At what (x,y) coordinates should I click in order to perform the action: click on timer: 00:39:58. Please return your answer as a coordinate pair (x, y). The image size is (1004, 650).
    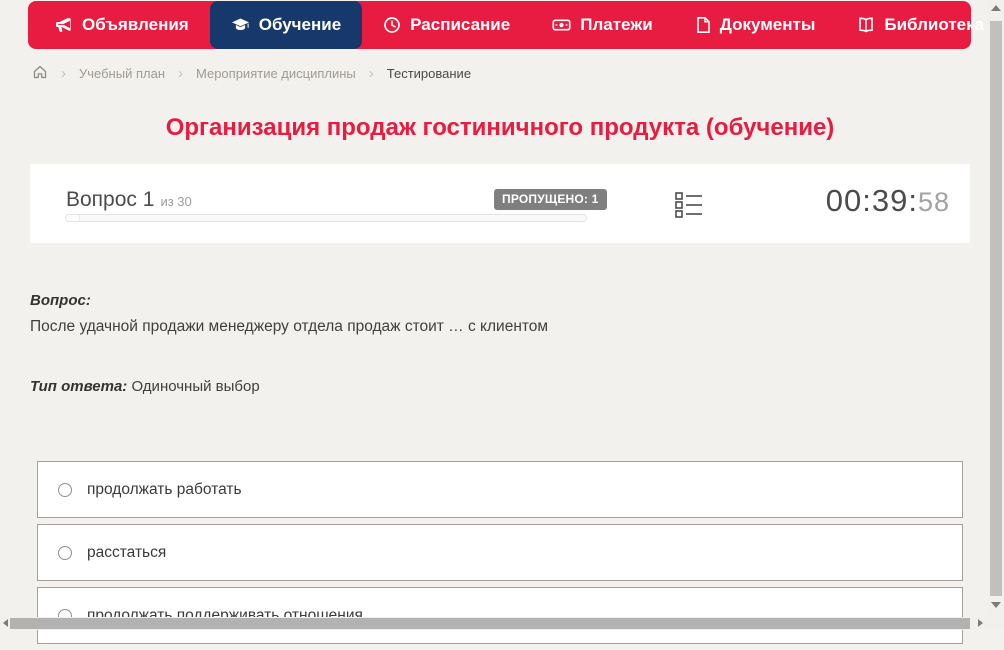
    Looking at the image, I should click on (888, 201).